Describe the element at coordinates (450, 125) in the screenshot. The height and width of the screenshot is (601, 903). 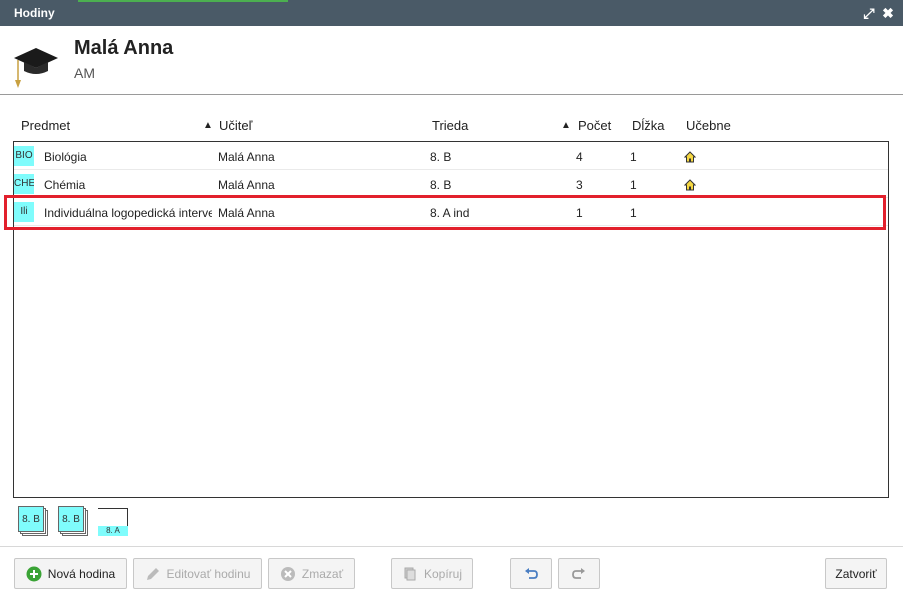
I see `column-header-class: Trieda` at that location.